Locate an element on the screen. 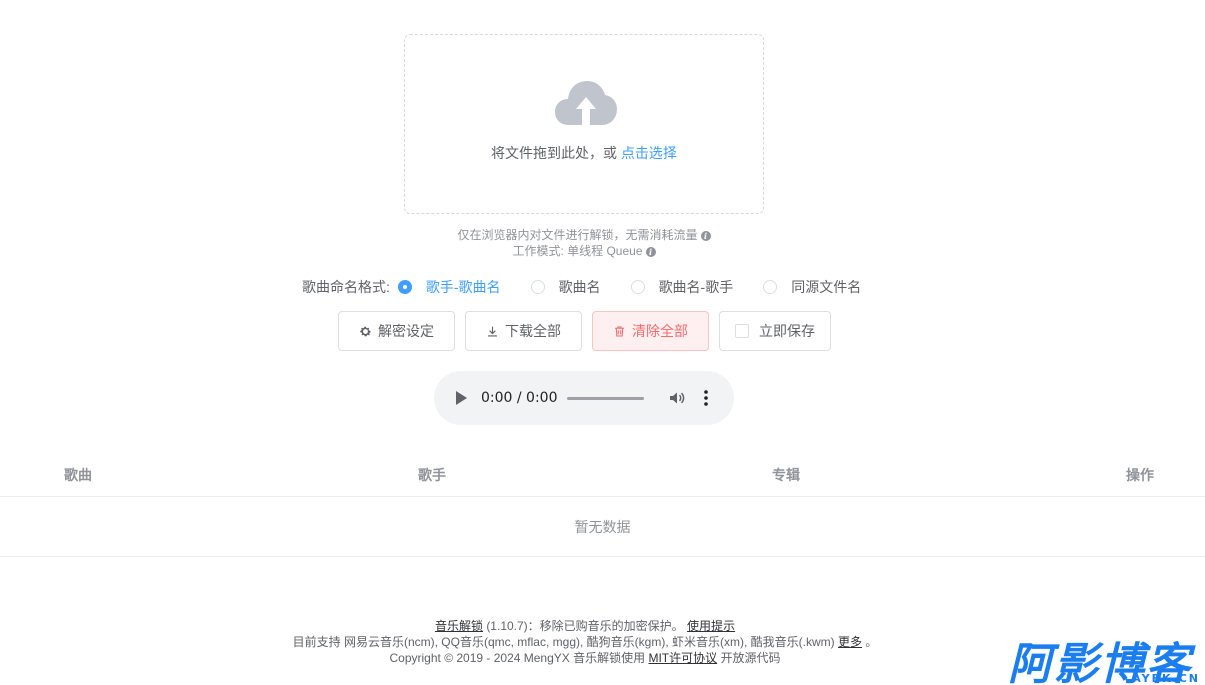 Image resolution: width=1205 pixels, height=685 pixels. audio-player: 0:00 / 0:00 is located at coordinates (584, 398).